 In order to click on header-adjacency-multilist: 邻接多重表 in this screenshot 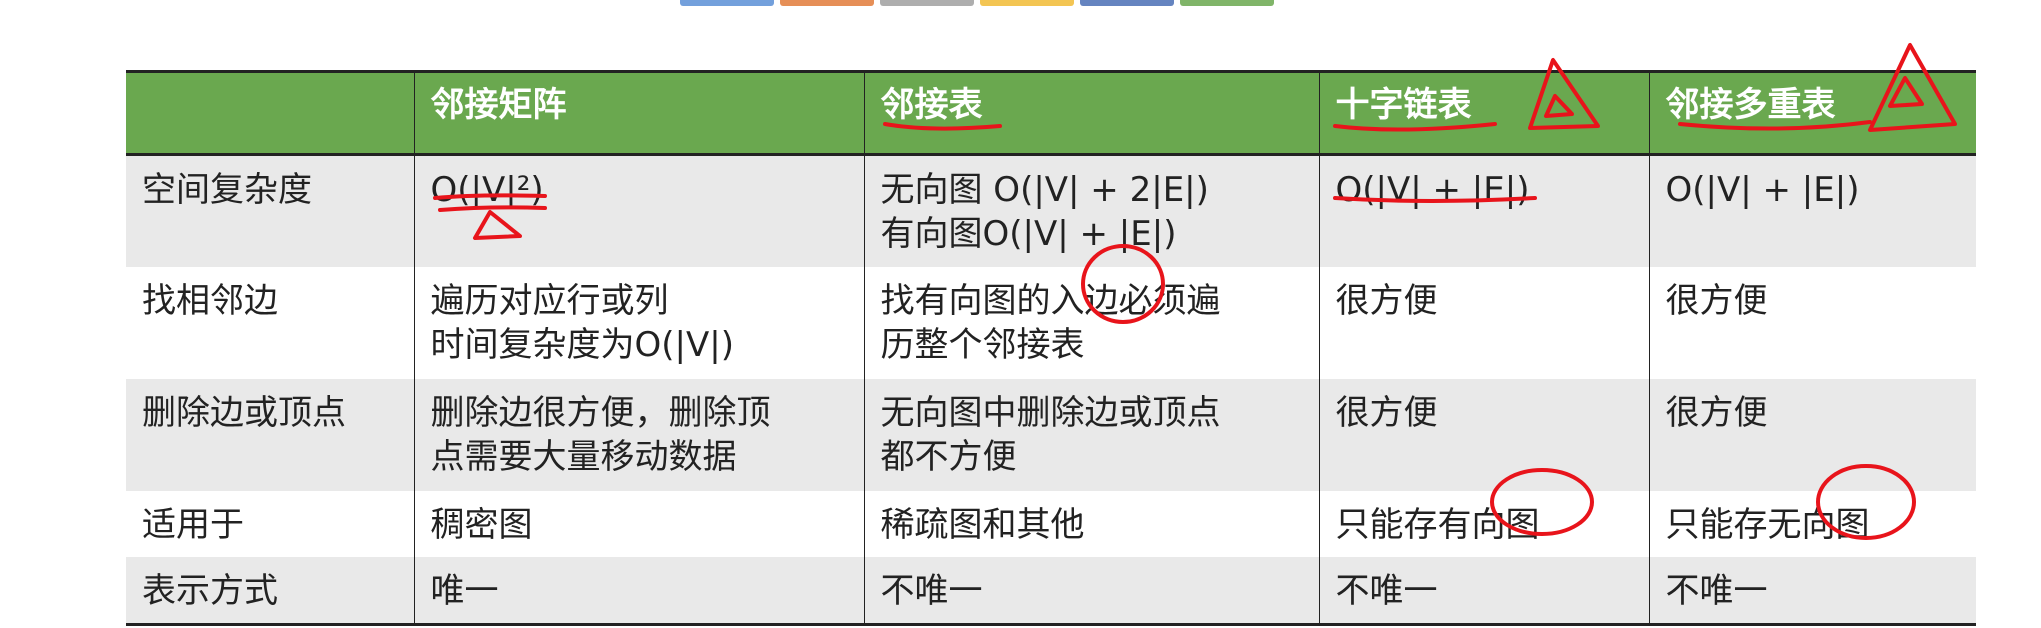, I will do `click(1812, 113)`.